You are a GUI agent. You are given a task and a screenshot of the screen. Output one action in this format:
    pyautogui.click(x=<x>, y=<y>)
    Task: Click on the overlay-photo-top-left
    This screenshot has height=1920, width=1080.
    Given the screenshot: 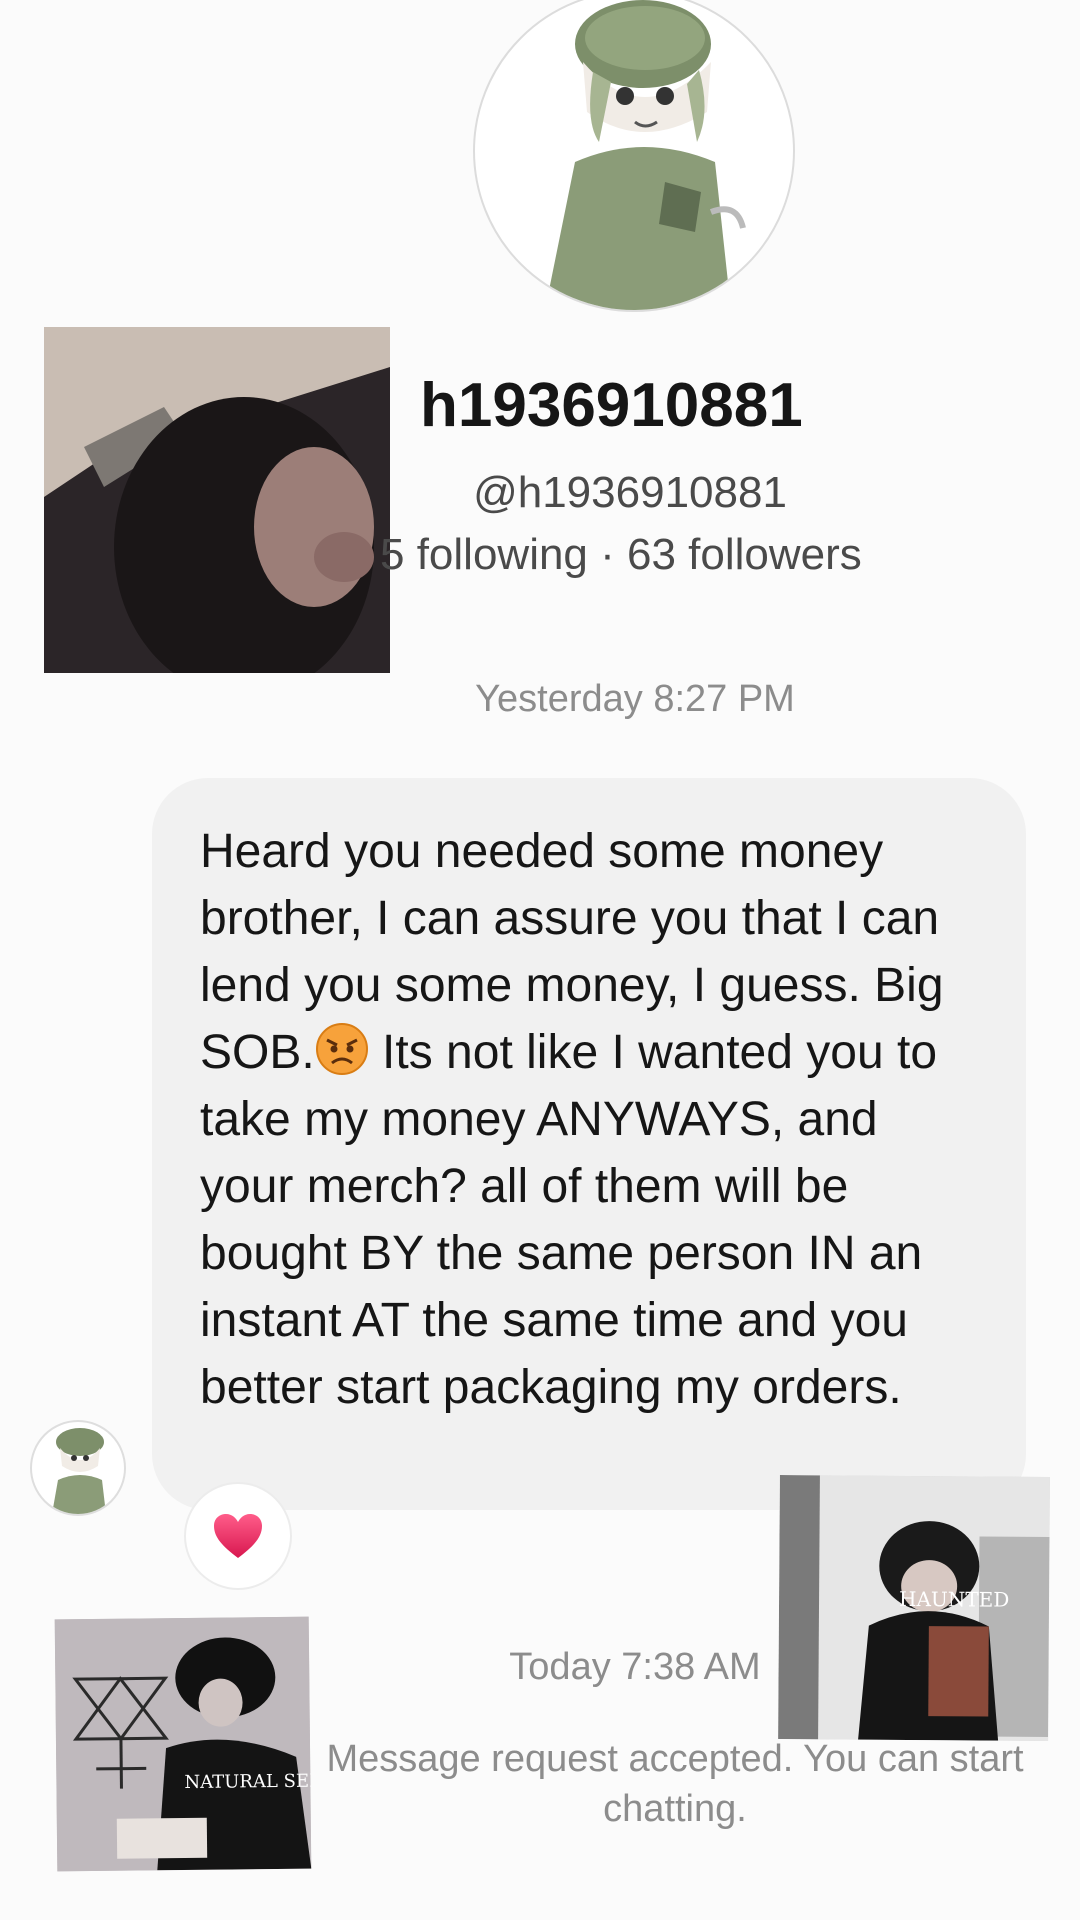 What is the action you would take?
    pyautogui.click(x=217, y=500)
    